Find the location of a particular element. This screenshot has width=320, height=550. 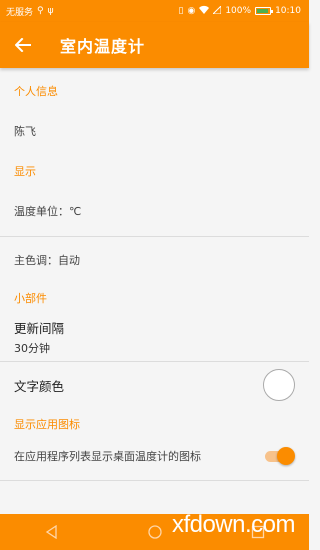

section-header-widget: 小部件 is located at coordinates (30, 298).